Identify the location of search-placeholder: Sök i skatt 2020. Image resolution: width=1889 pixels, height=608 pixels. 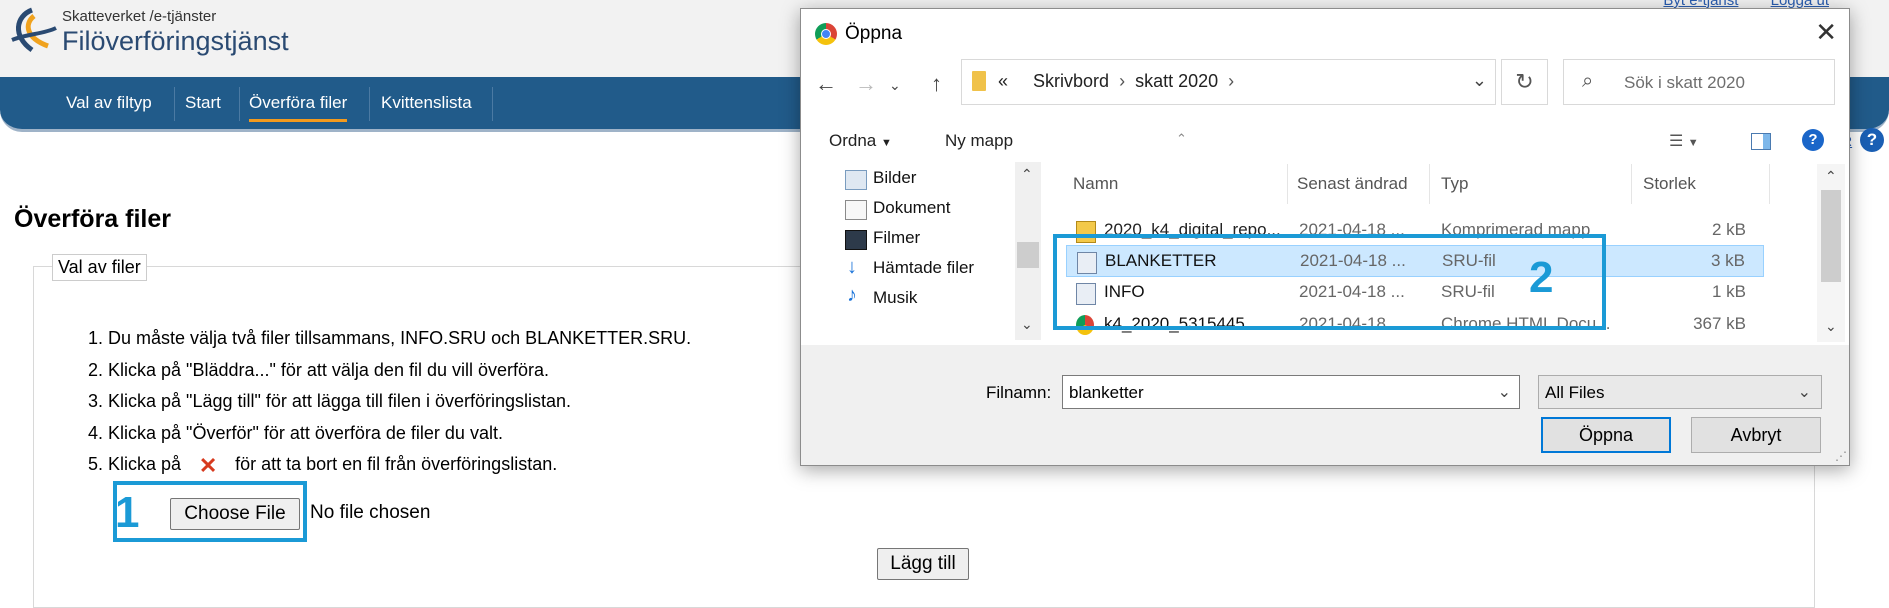
(1684, 82).